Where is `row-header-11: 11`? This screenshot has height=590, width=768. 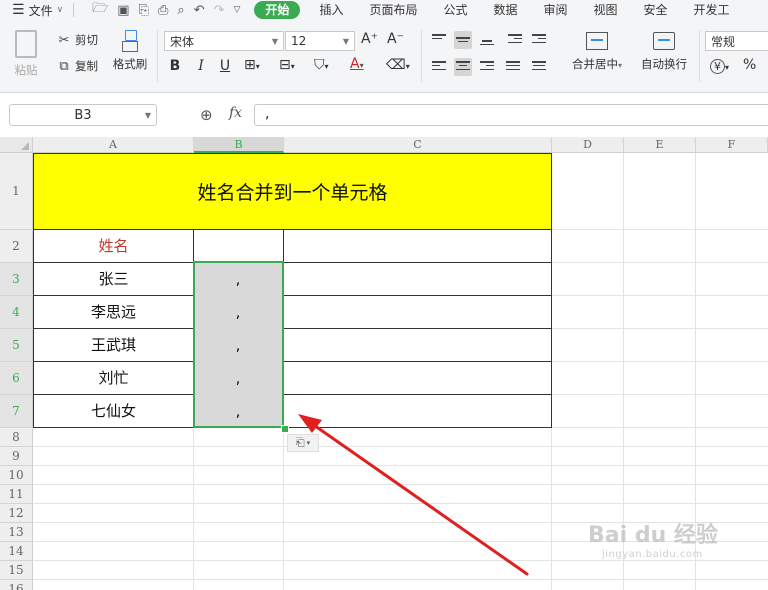
row-header-11: 11 is located at coordinates (16, 494).